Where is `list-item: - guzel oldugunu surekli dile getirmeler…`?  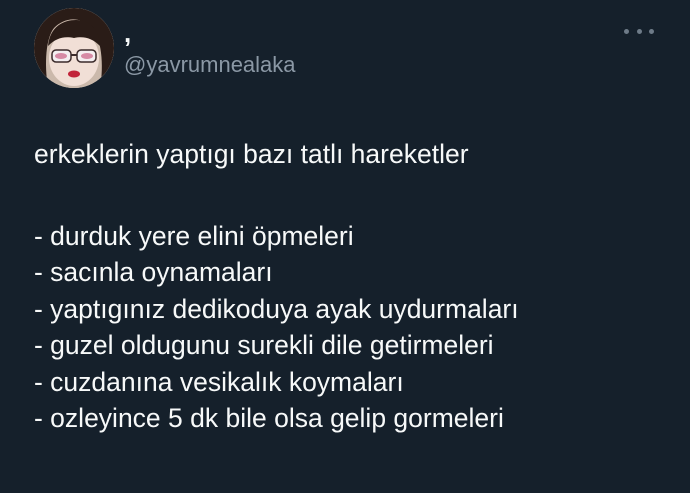 list-item: - guzel oldugunu surekli dile getirmeler… is located at coordinates (264, 345).